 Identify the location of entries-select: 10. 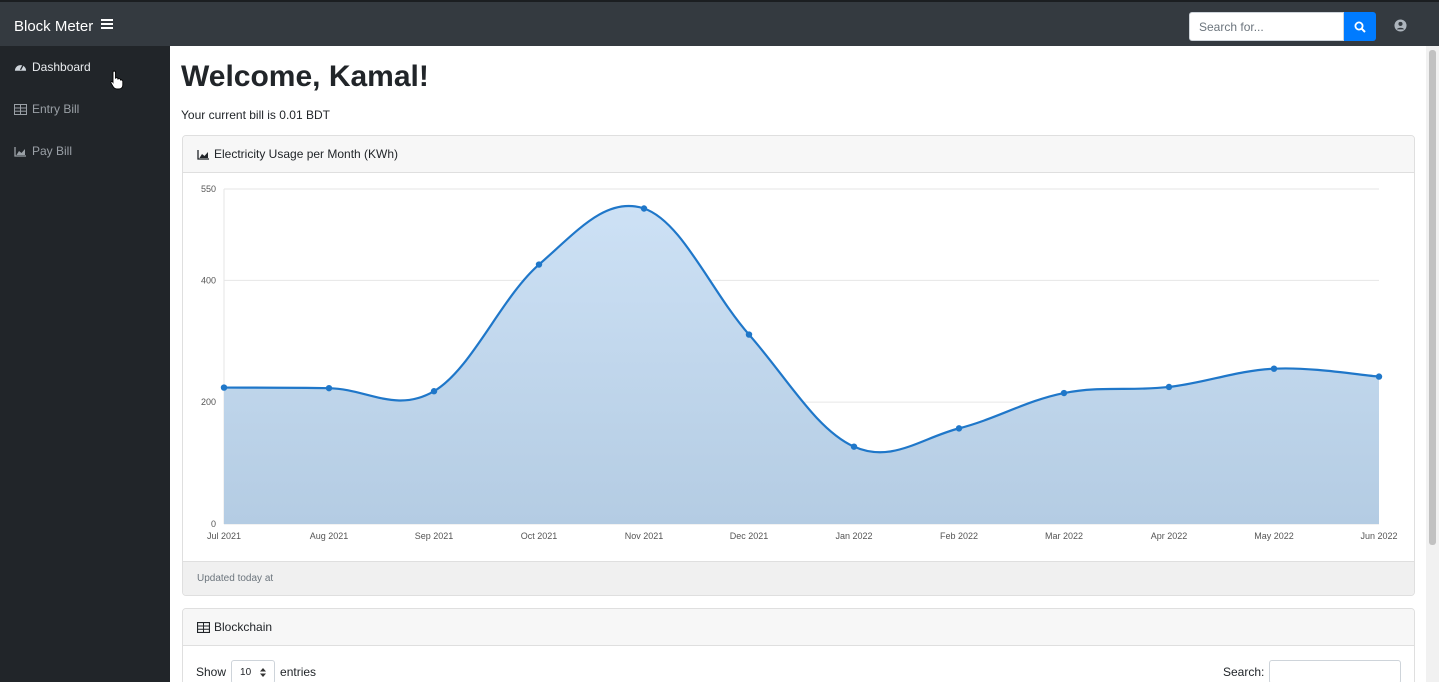
(253, 671).